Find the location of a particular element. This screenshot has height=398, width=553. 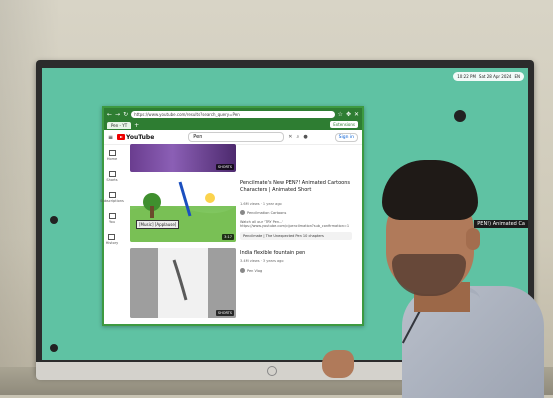

video-thumbnail-fountain-pen: SHORTS is located at coordinates (183, 283).